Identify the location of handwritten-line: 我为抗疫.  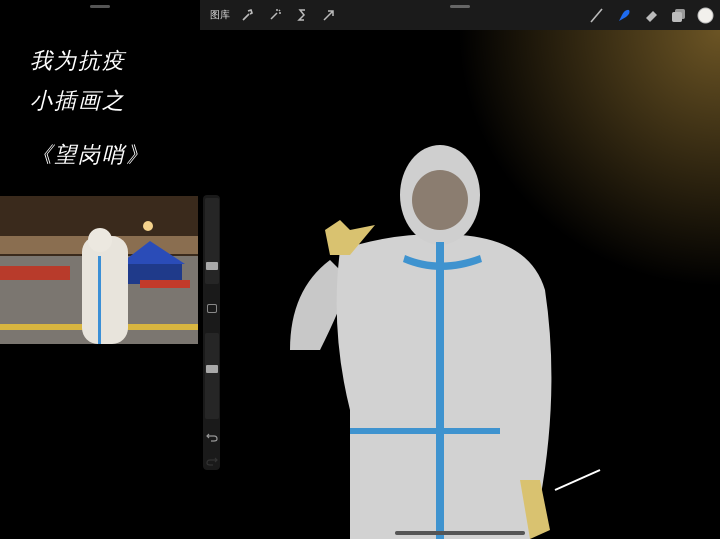
(79, 62).